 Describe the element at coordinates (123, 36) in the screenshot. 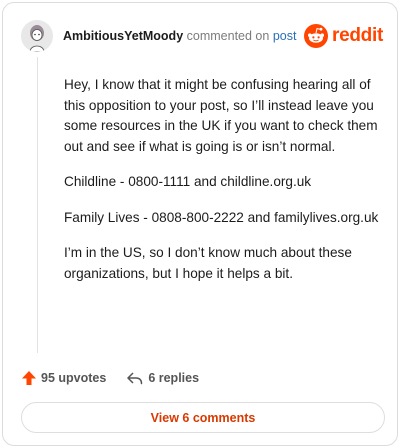

I see `username-link: AmbitiousYetMoody` at that location.